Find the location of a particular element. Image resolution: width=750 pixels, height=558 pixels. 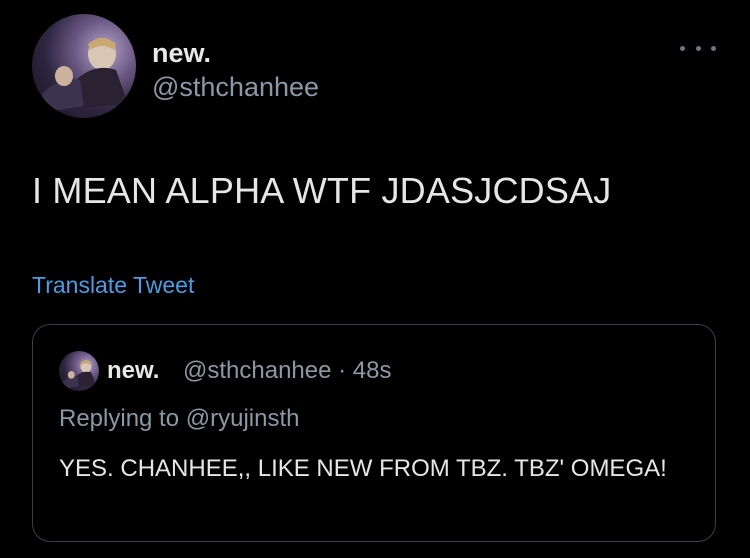

more-options-icon is located at coordinates (698, 48).